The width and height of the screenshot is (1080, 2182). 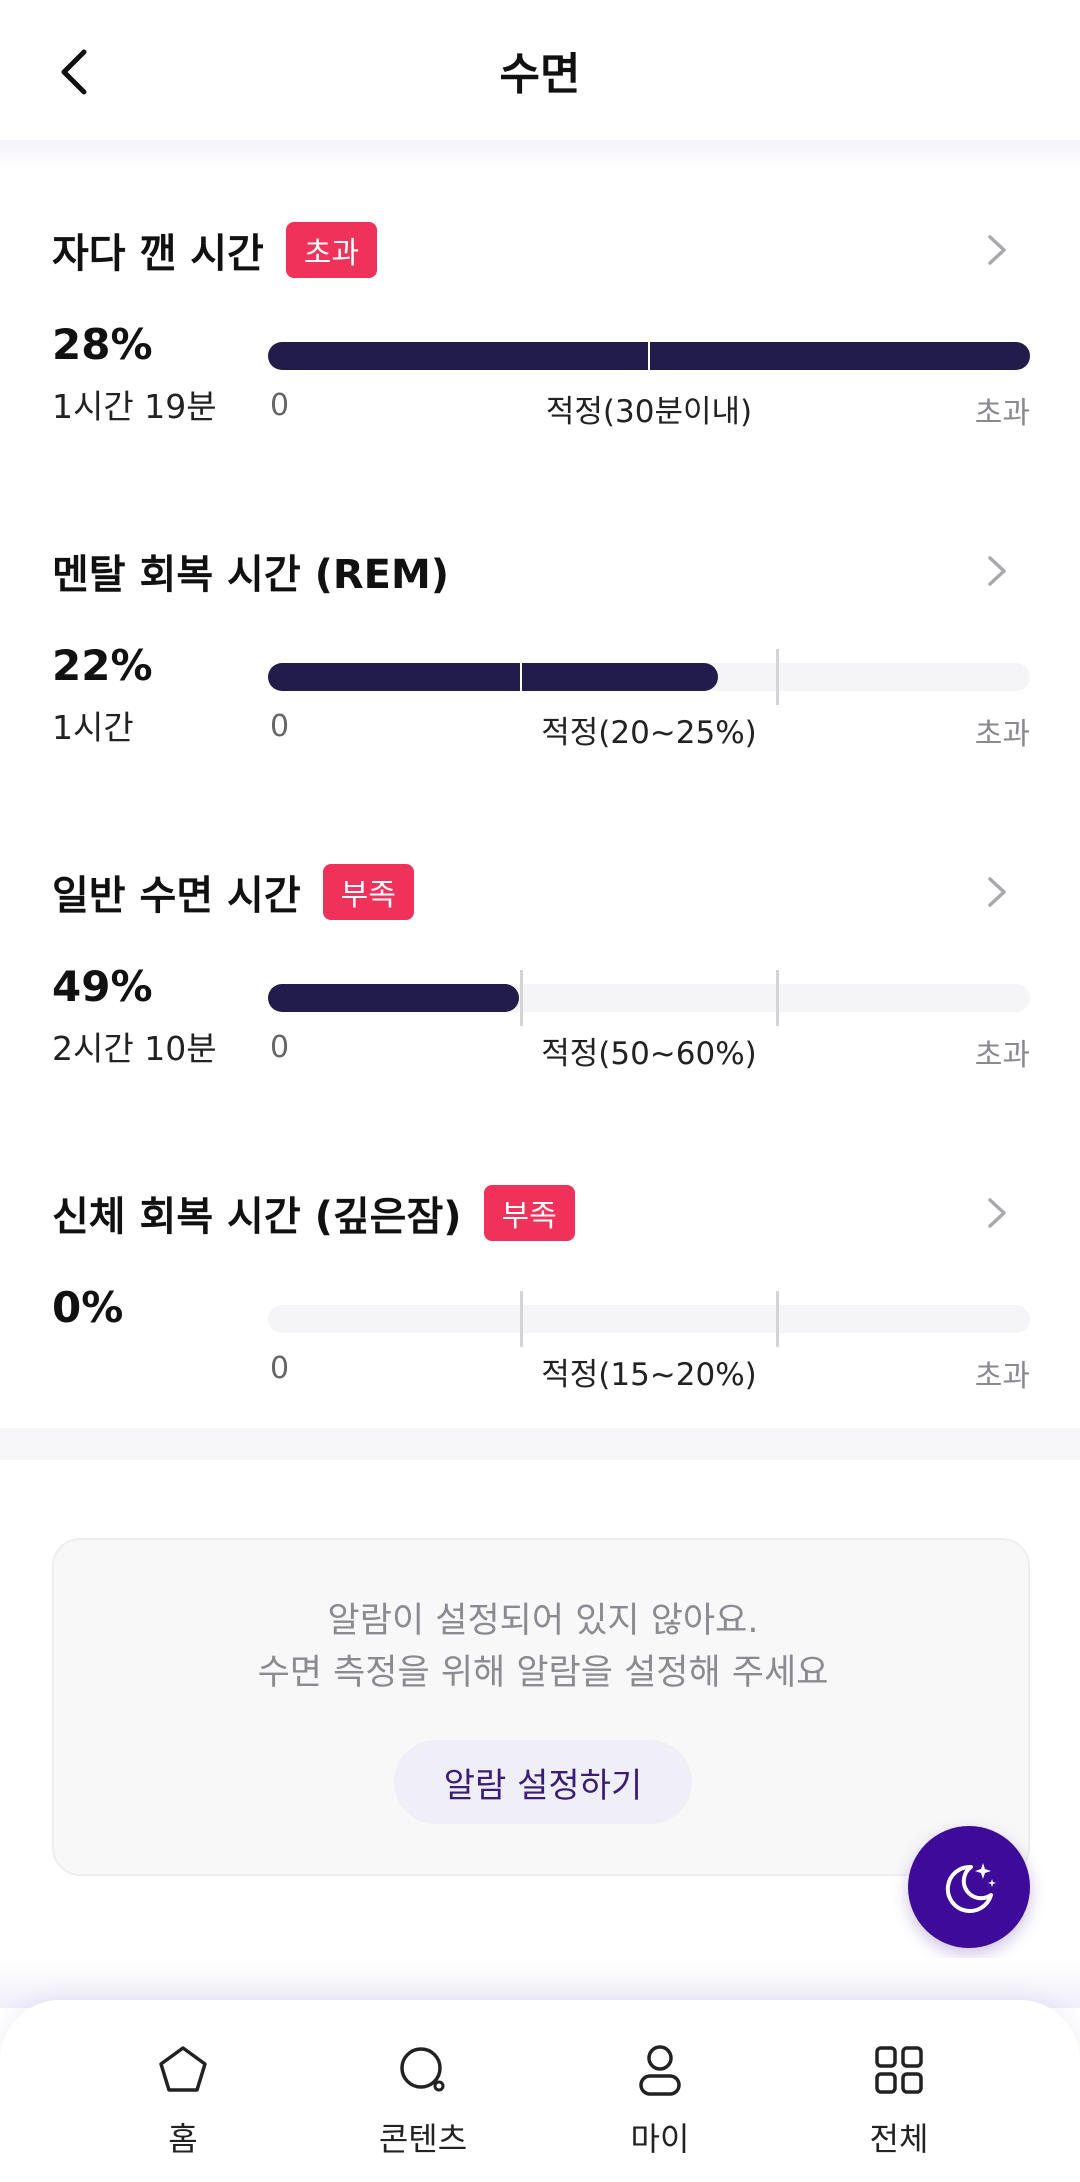 What do you see at coordinates (649, 1054) in the screenshot?
I see `scale-range-label: 적정(50~60%)` at bounding box center [649, 1054].